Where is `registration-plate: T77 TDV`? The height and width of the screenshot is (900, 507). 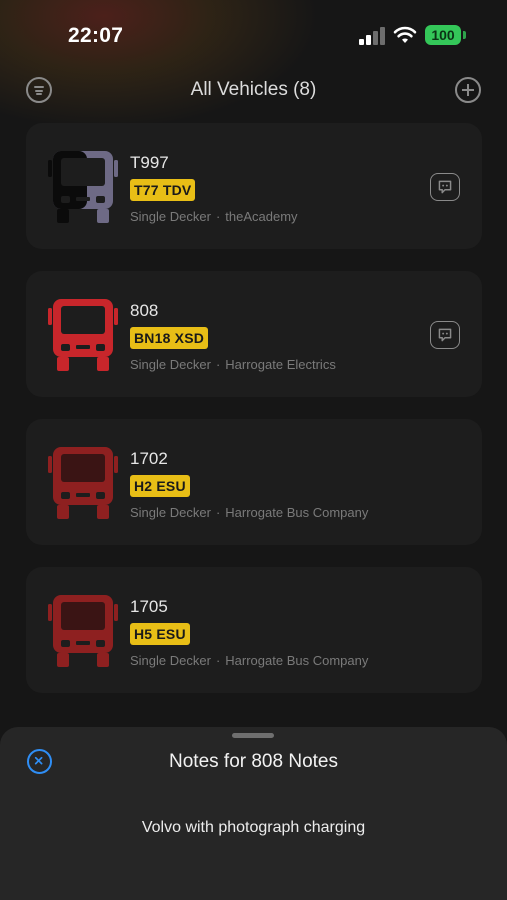
registration-plate: T77 TDV is located at coordinates (163, 190).